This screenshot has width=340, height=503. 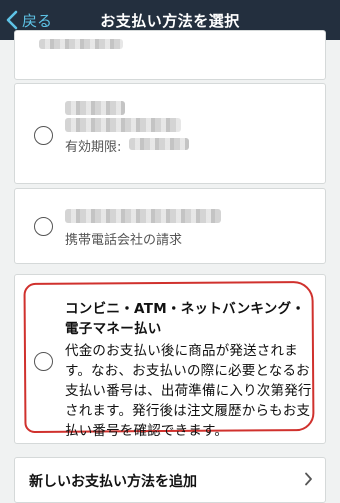 I want to click on chevron-right-icon, so click(x=308, y=479).